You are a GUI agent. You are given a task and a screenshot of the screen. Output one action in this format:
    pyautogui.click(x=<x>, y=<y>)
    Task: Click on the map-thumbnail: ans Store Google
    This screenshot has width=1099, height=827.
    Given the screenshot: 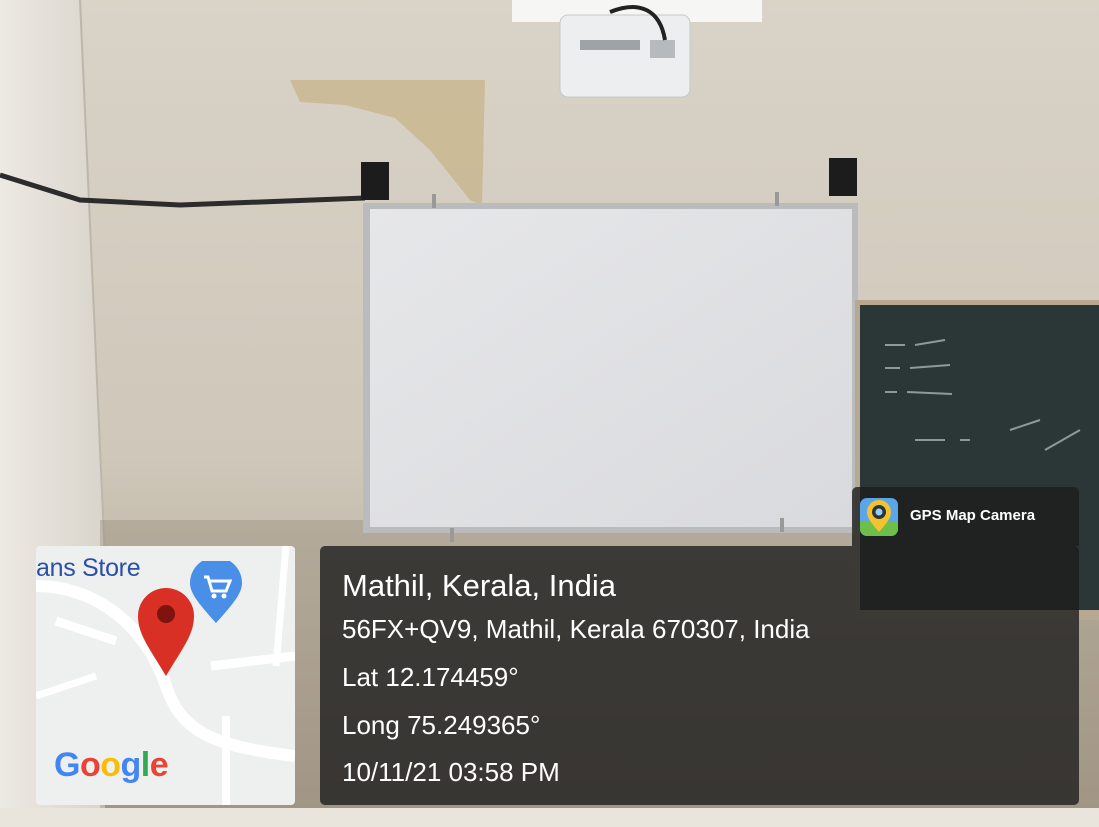 What is the action you would take?
    pyautogui.click(x=165, y=675)
    